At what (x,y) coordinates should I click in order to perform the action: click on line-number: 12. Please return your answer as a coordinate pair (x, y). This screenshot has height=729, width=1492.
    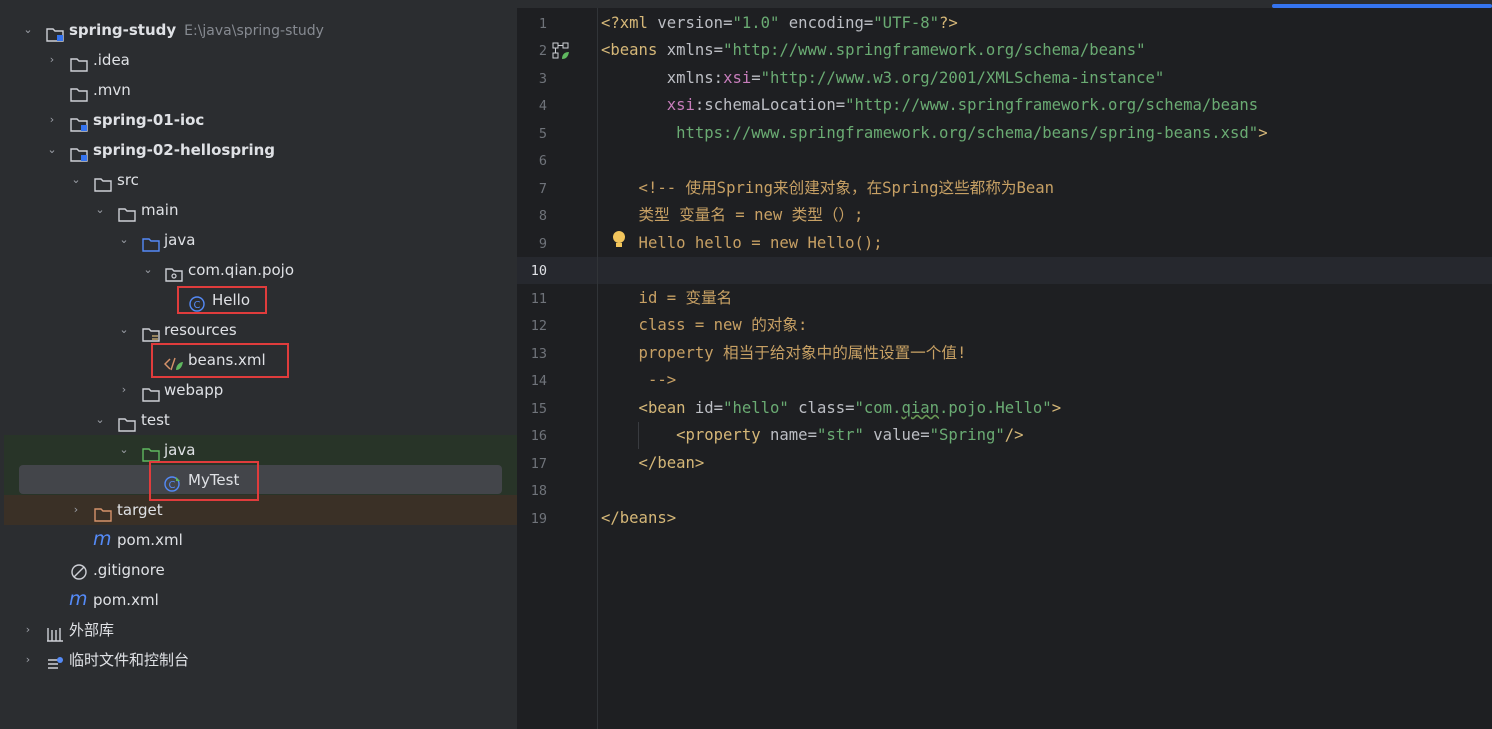
    Looking at the image, I should click on (538, 326).